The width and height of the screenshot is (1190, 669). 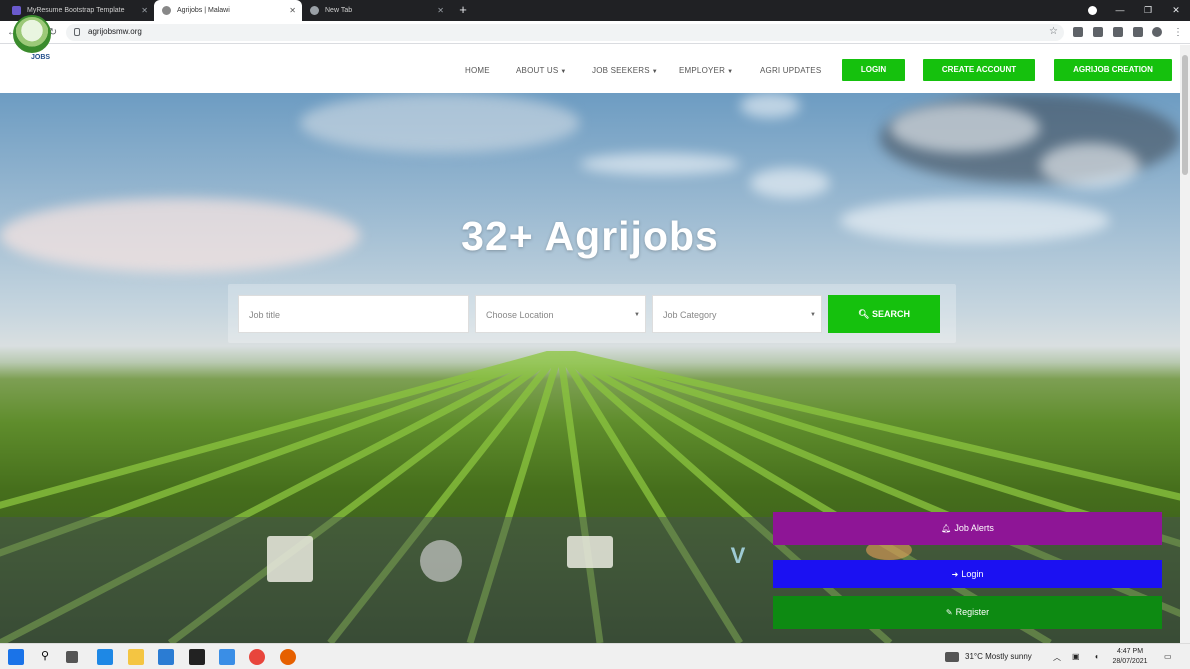 I want to click on nav-home-label: HOME, so click(x=477, y=70).